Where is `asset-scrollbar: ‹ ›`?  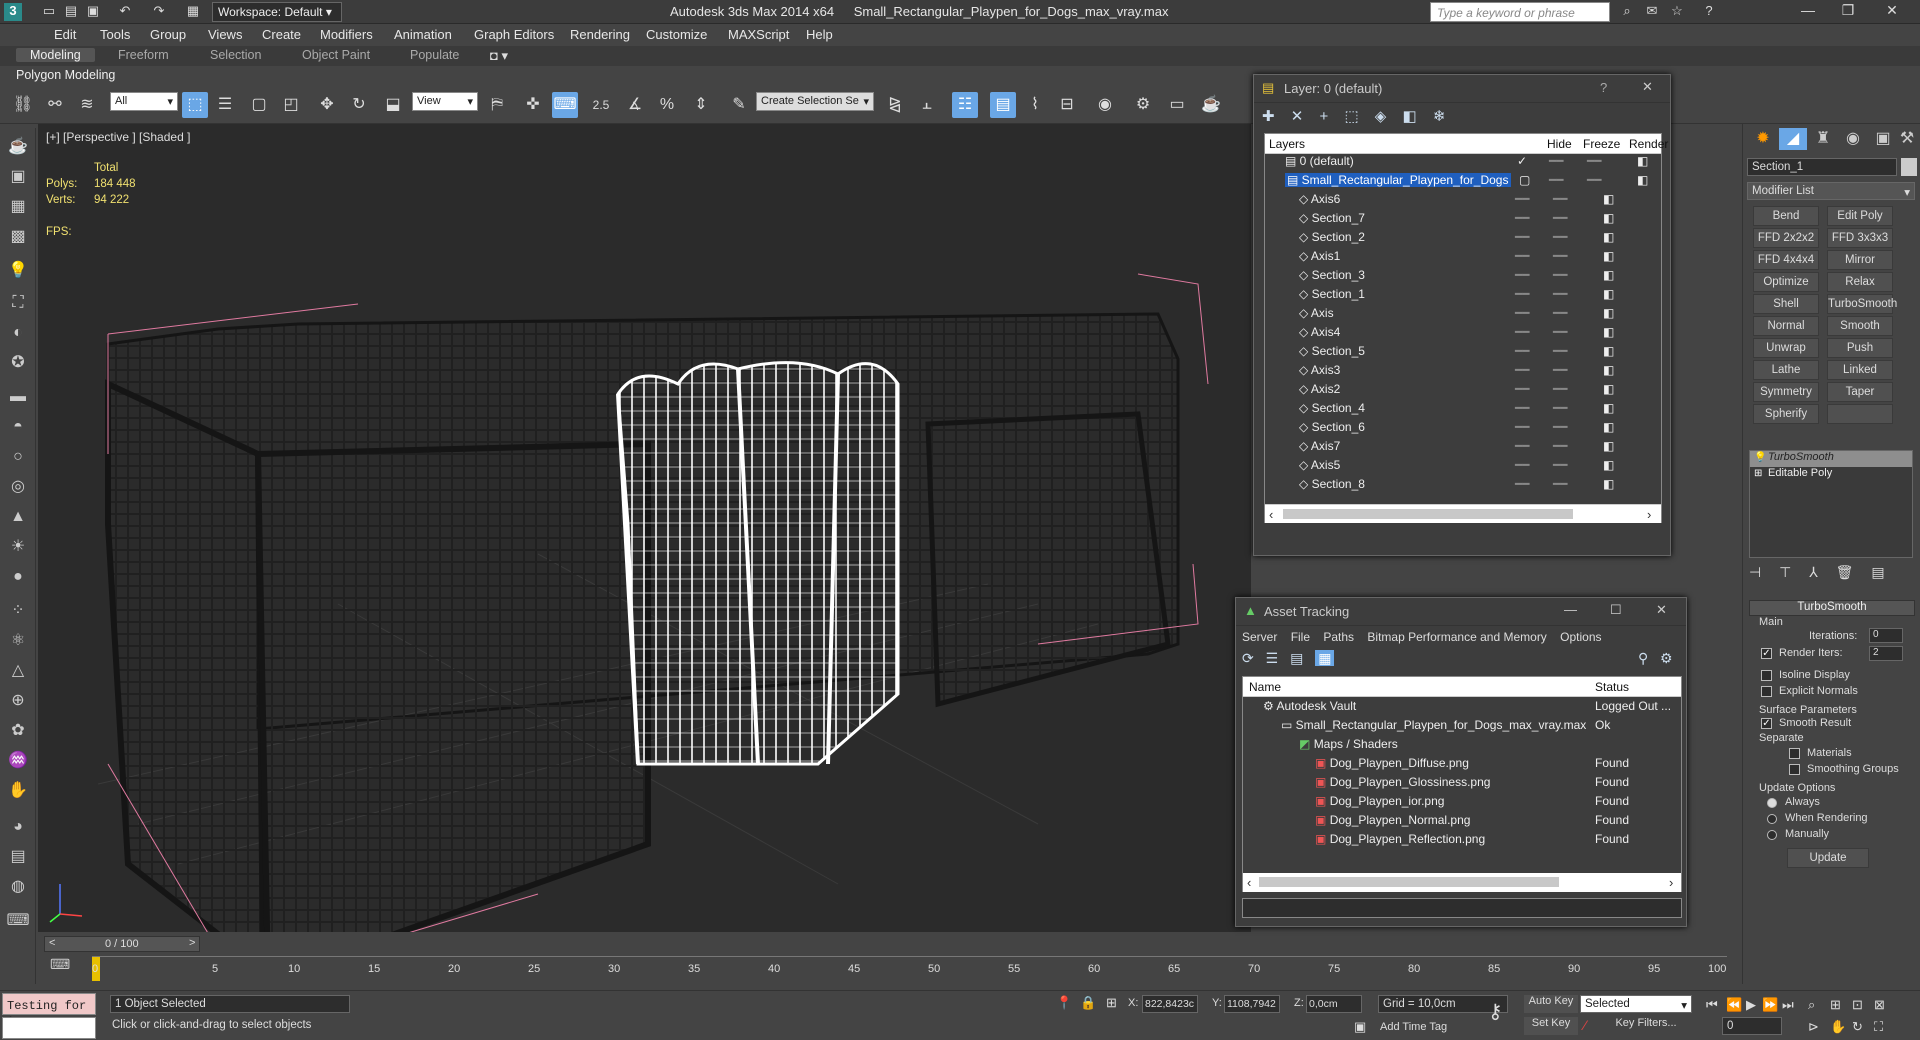
asset-scrollbar: ‹ › is located at coordinates (1462, 882).